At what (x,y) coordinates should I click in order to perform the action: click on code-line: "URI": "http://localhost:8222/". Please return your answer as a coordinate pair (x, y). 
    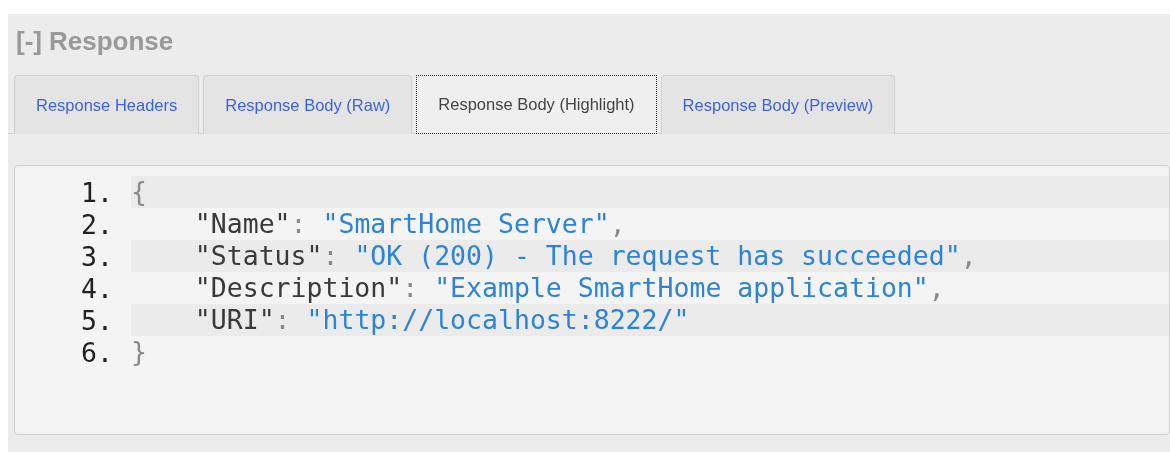
    Looking at the image, I should click on (442, 320).